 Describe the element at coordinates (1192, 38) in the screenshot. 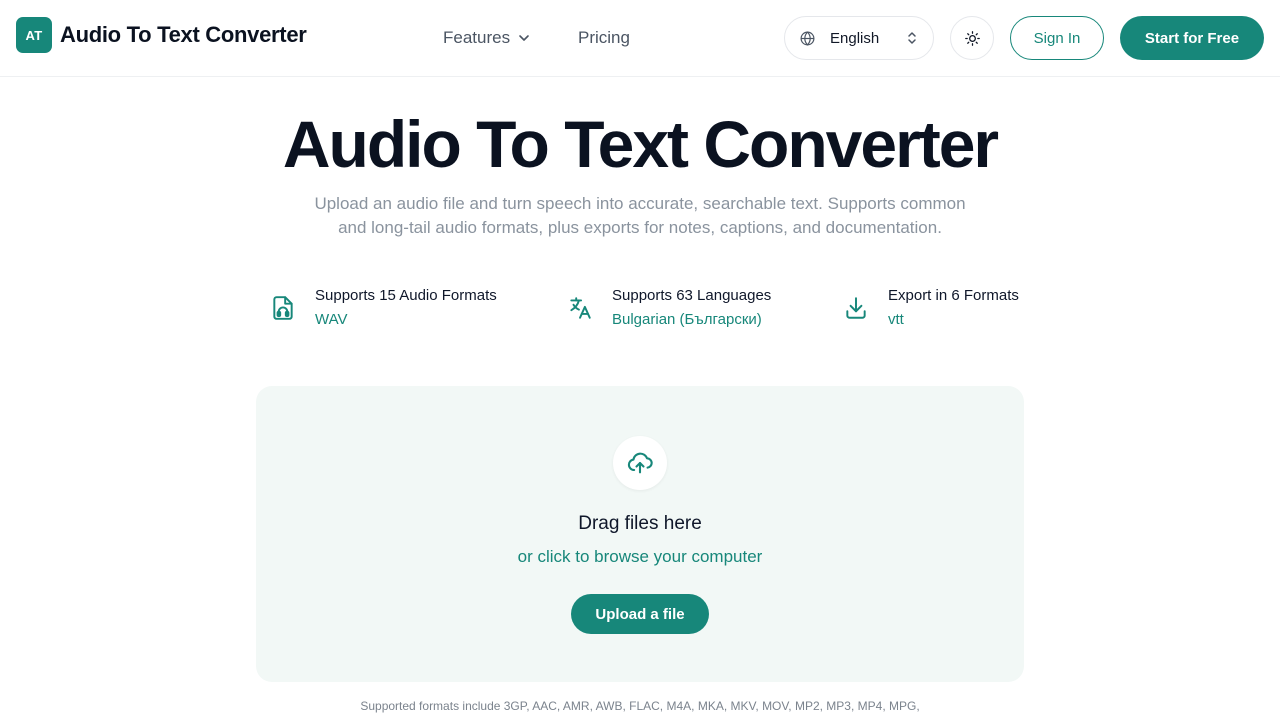

I see `start-for-free-button: Start for Free` at that location.